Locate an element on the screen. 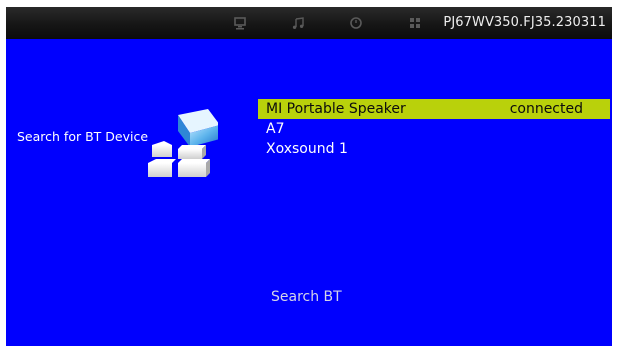 This screenshot has height=352, width=618. device-name: A7 is located at coordinates (275, 129).